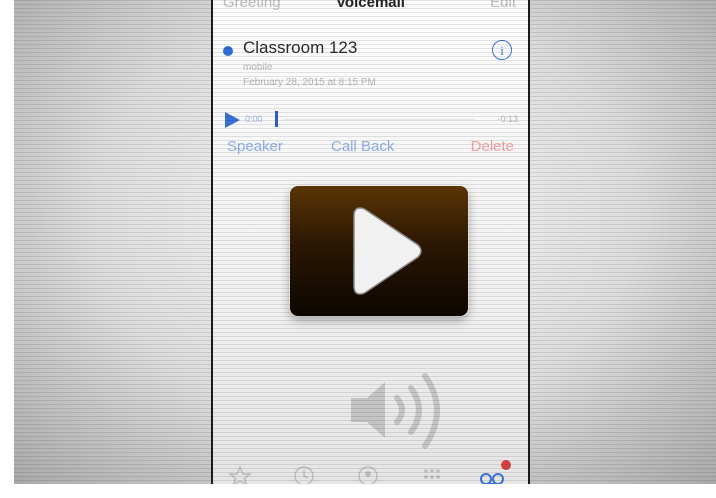  Describe the element at coordinates (503, 5) in the screenshot. I see `edit-button: Edit` at that location.